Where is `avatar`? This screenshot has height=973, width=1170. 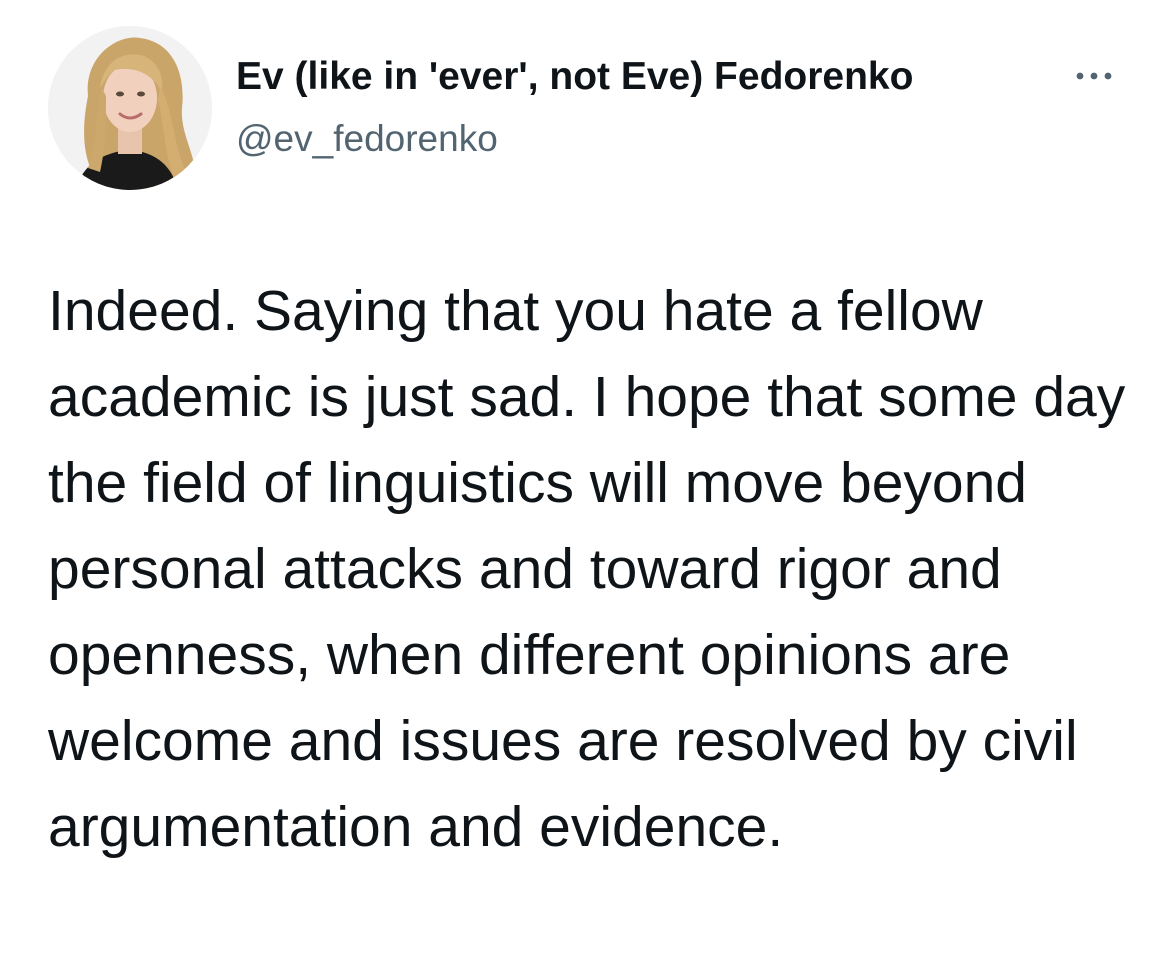
avatar is located at coordinates (130, 108).